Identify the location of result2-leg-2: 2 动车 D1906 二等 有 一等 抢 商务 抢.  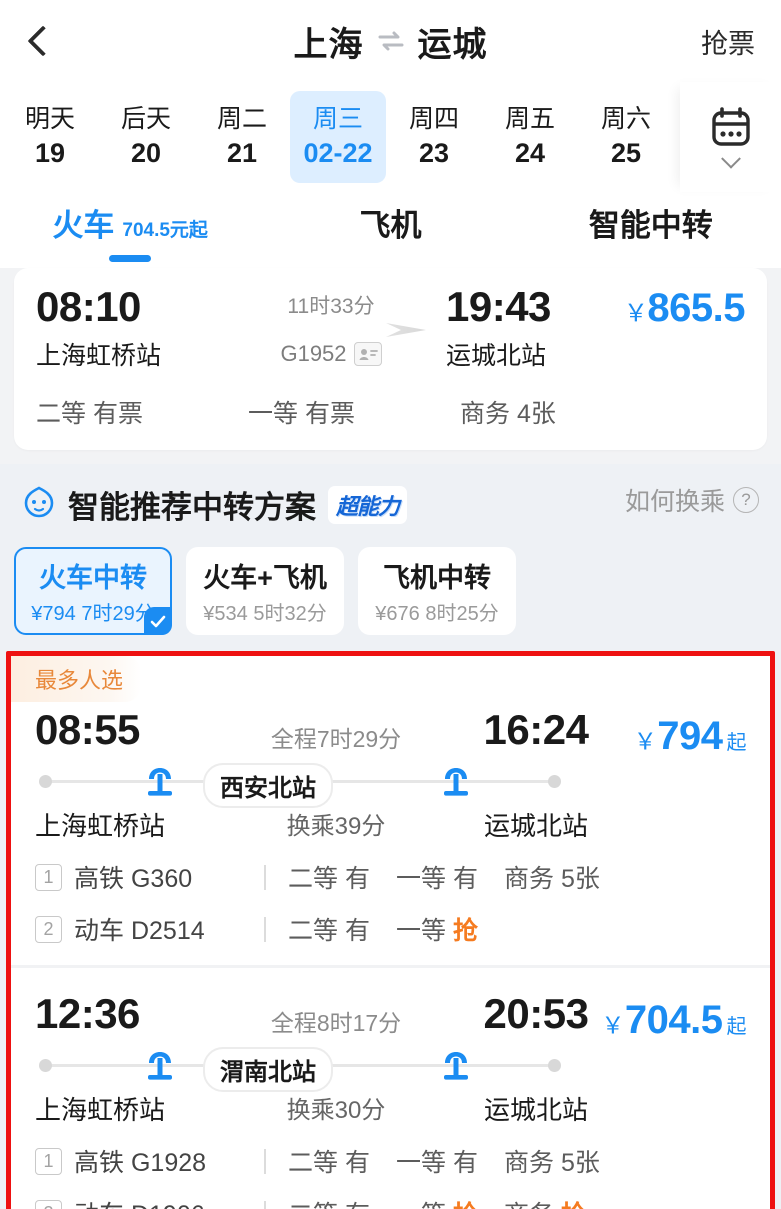
(390, 1202).